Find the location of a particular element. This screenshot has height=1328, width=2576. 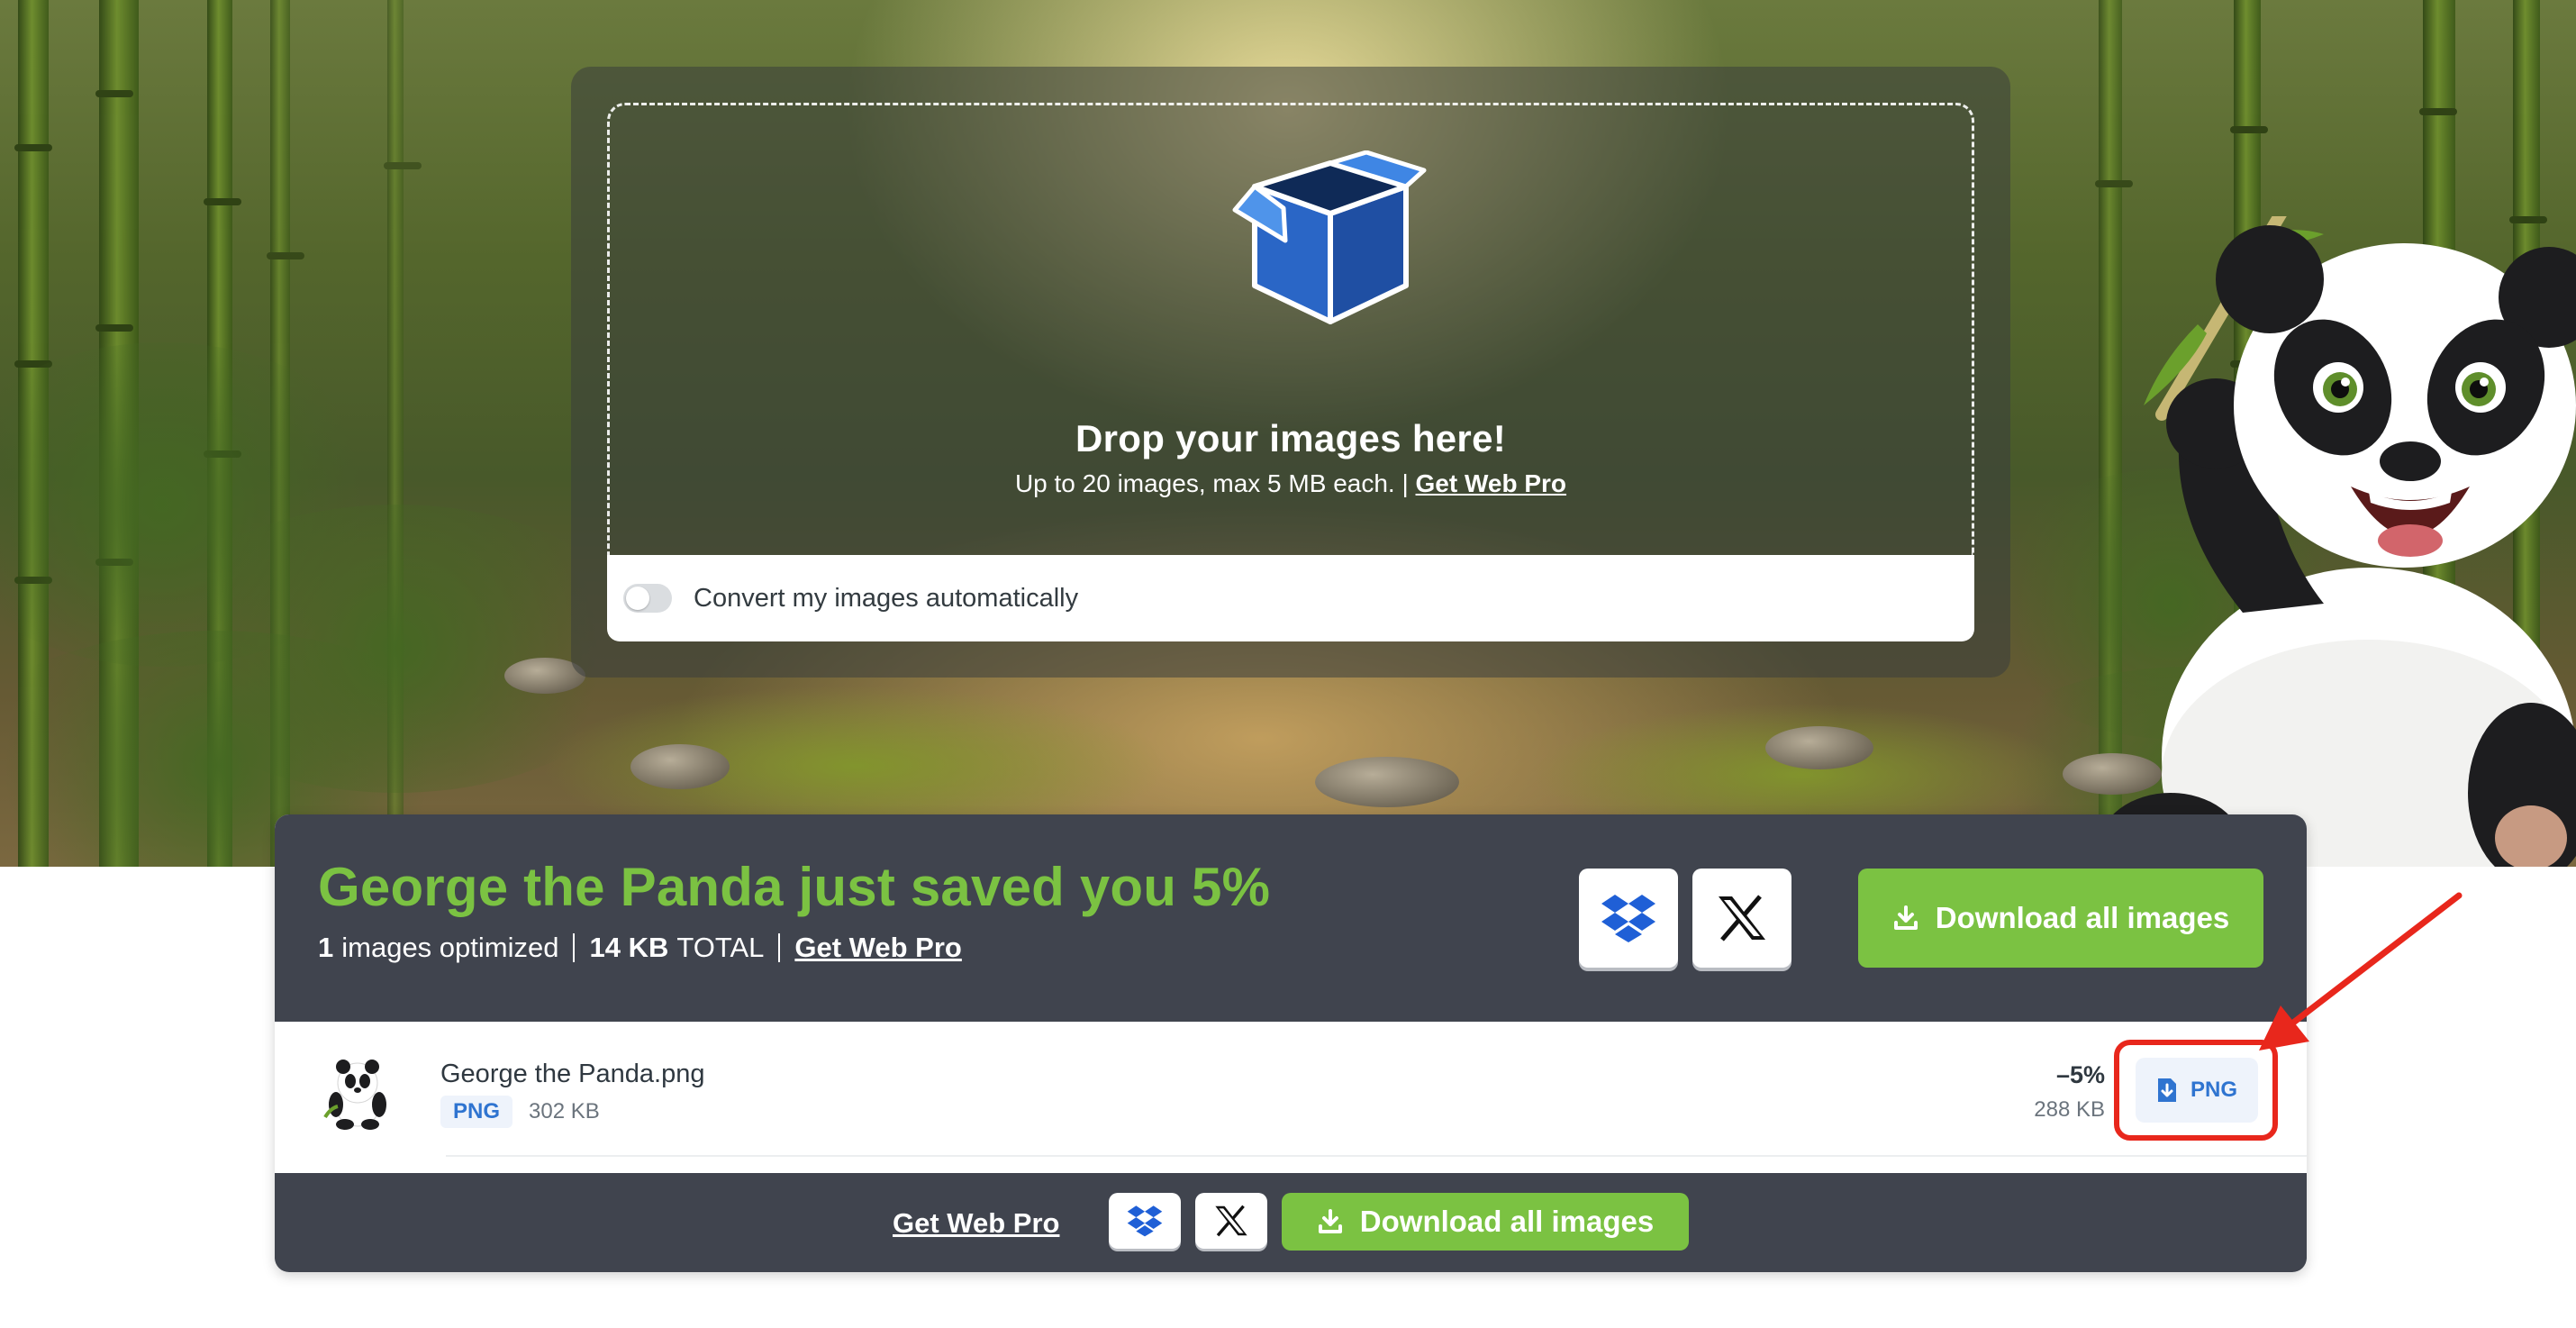

convert-toggle is located at coordinates (647, 598).